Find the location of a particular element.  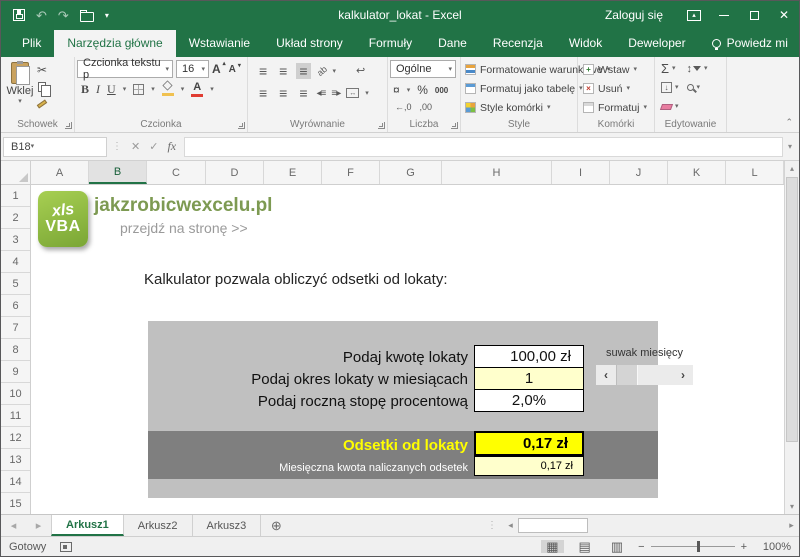

next-sheet-icon: ▸ is located at coordinates (38, 525).